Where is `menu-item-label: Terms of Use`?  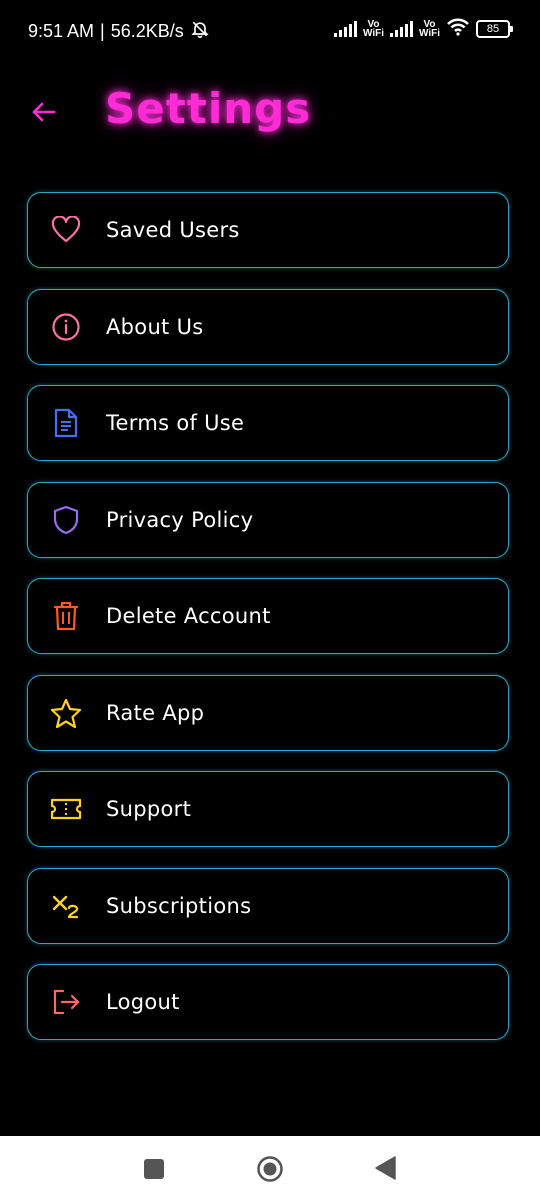 menu-item-label: Terms of Use is located at coordinates (175, 423).